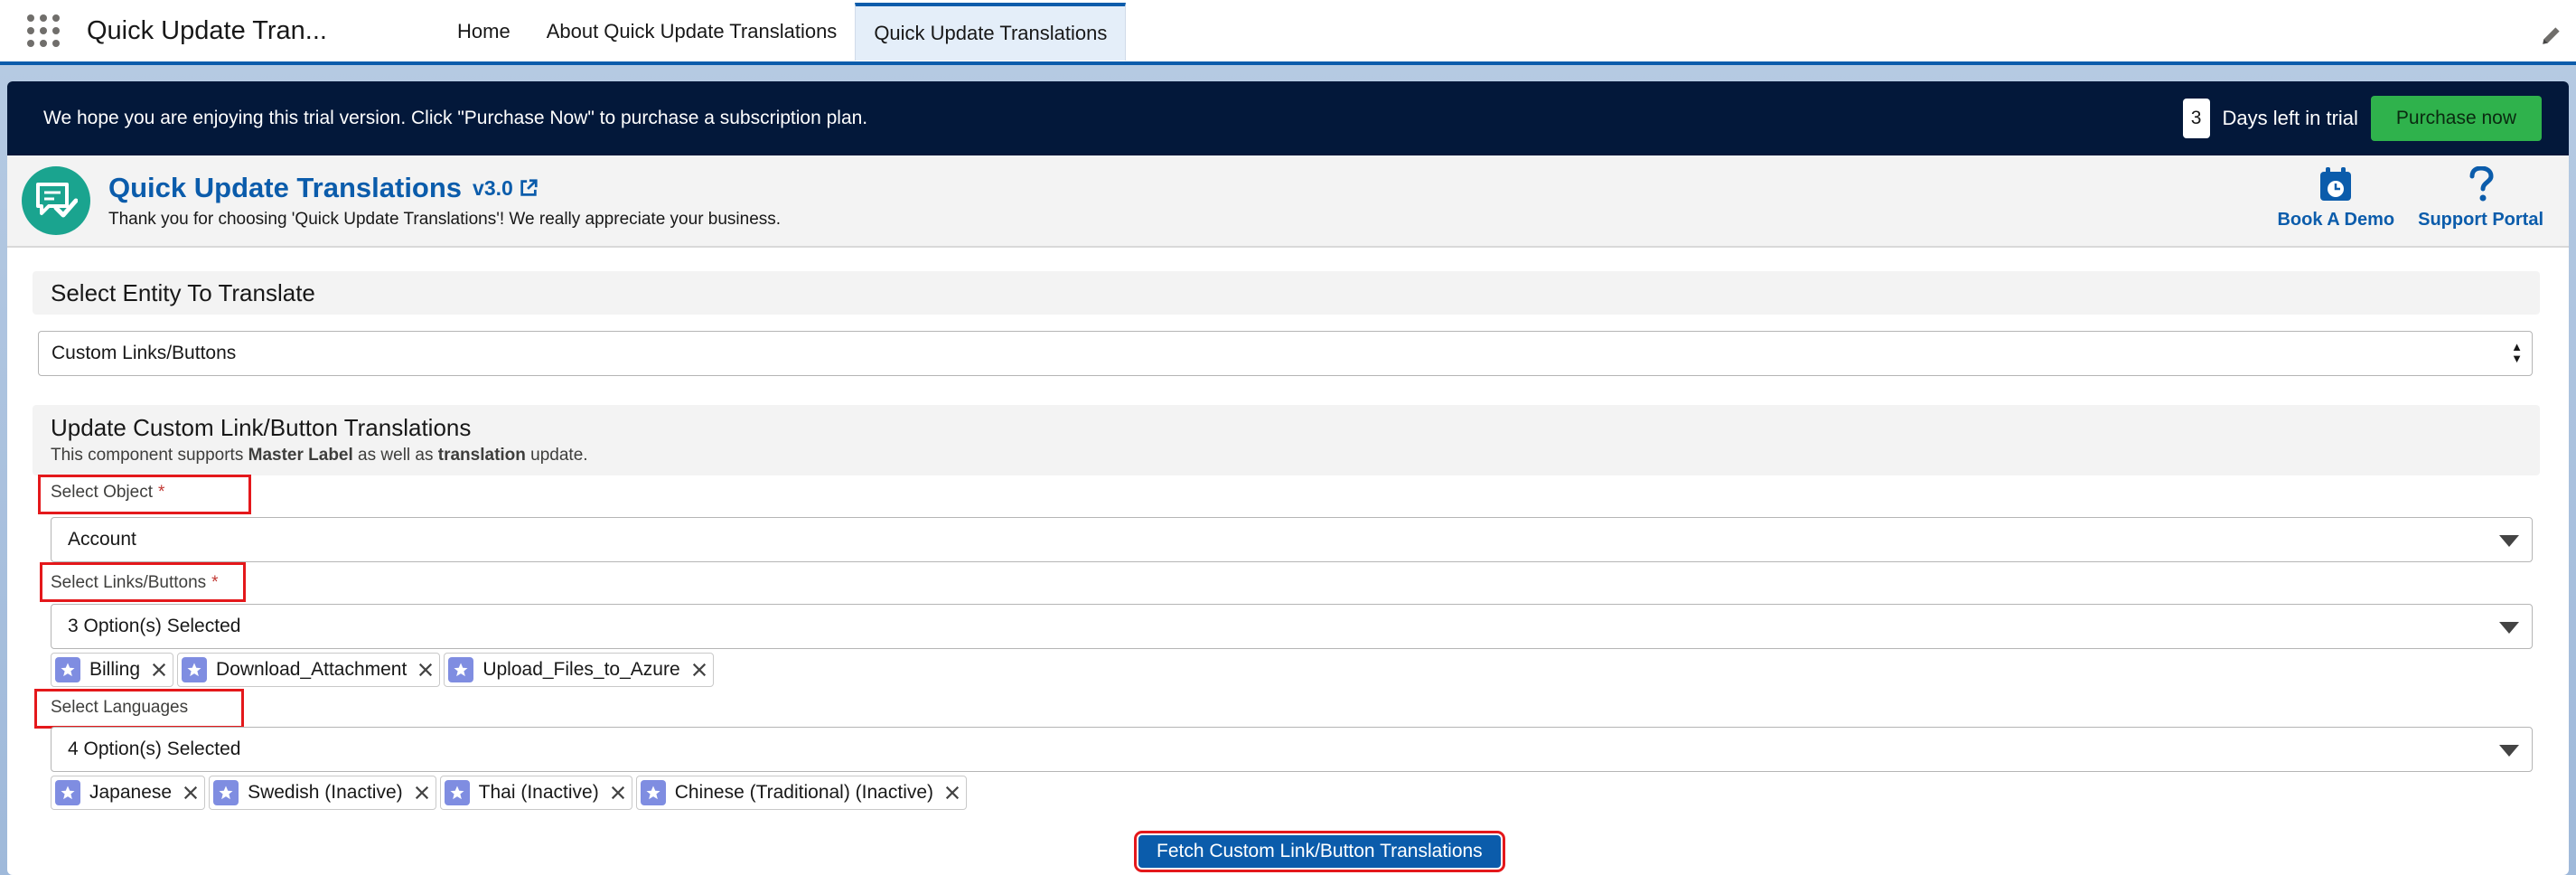 The width and height of the screenshot is (2576, 875). What do you see at coordinates (2196, 118) in the screenshot?
I see `days-left-count: 3` at bounding box center [2196, 118].